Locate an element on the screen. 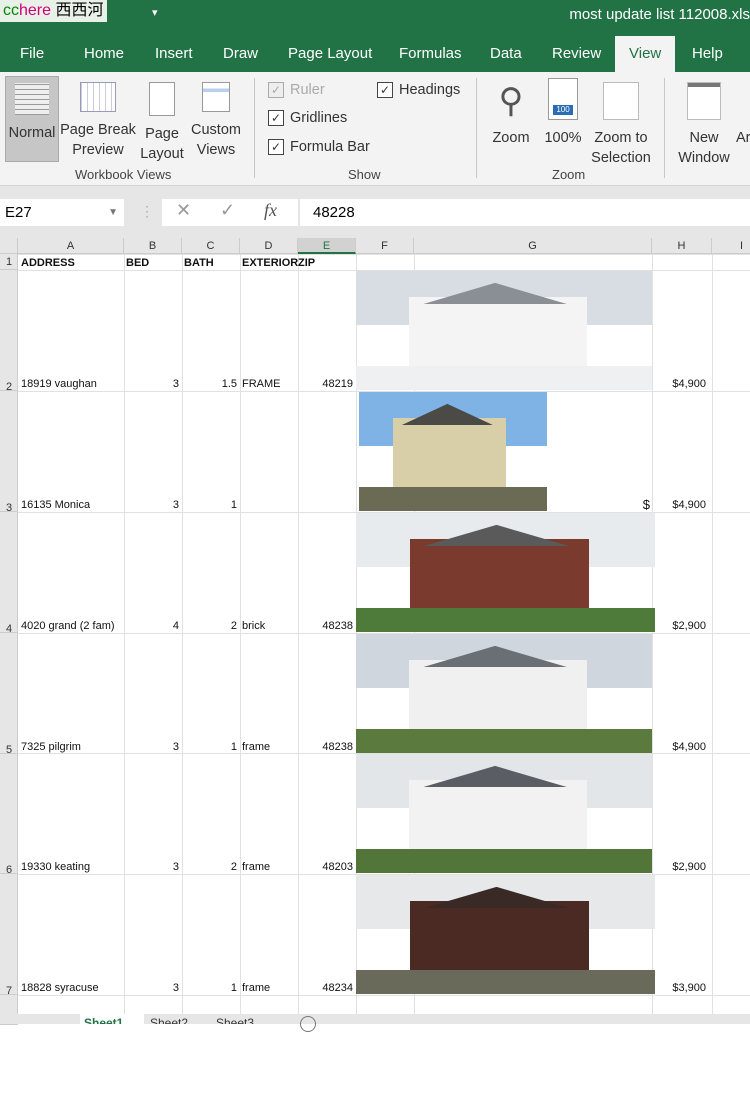  tab-page-layout: Page Layout is located at coordinates (330, 54).